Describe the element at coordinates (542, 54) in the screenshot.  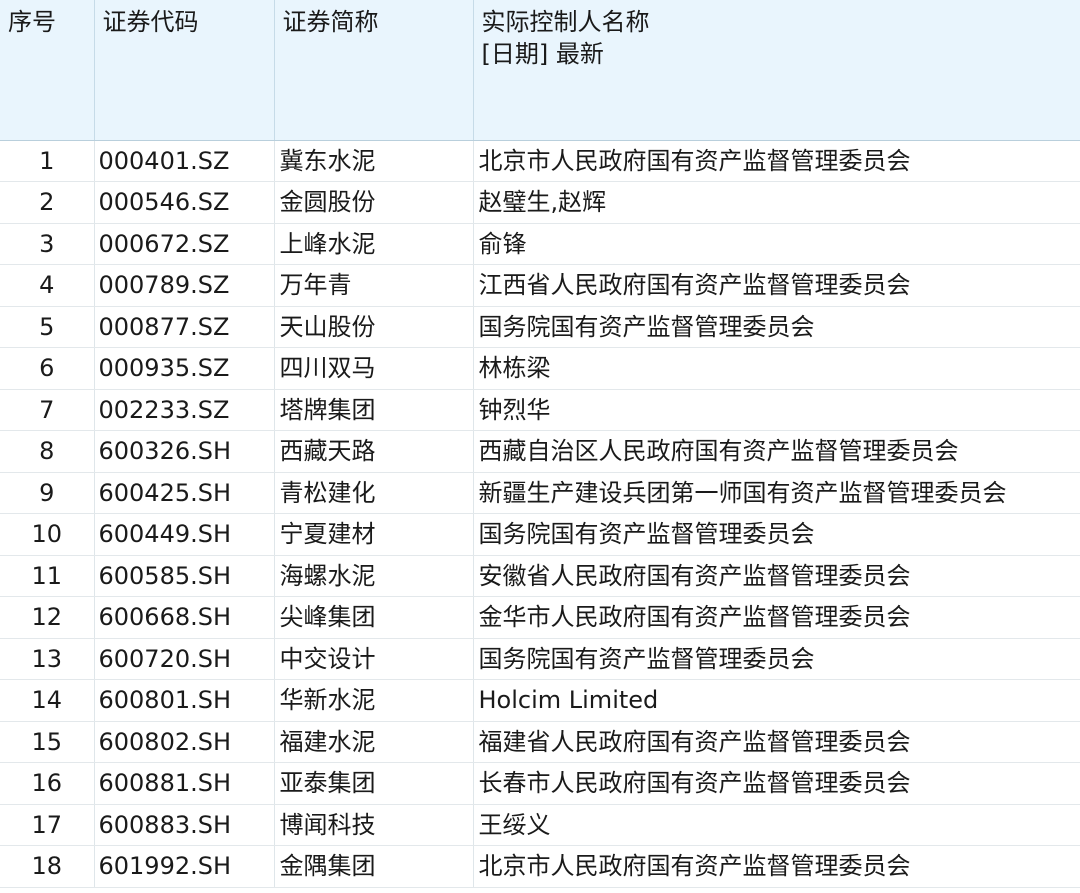
I see `column-header-controller-sublabel: [日期] 最新` at that location.